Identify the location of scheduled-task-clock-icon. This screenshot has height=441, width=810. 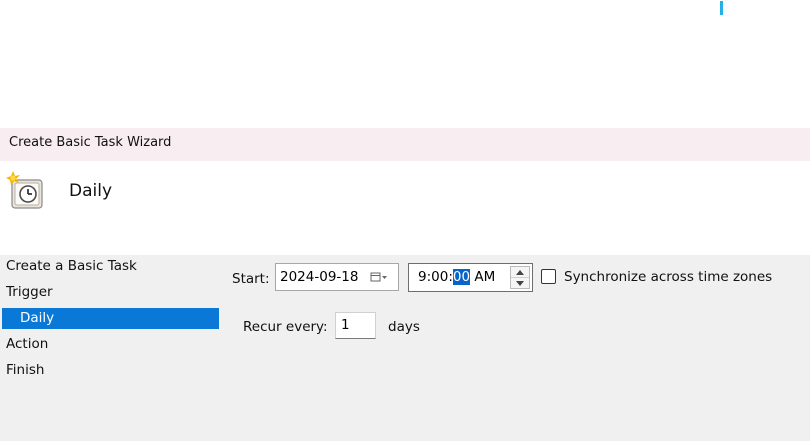
(24, 190).